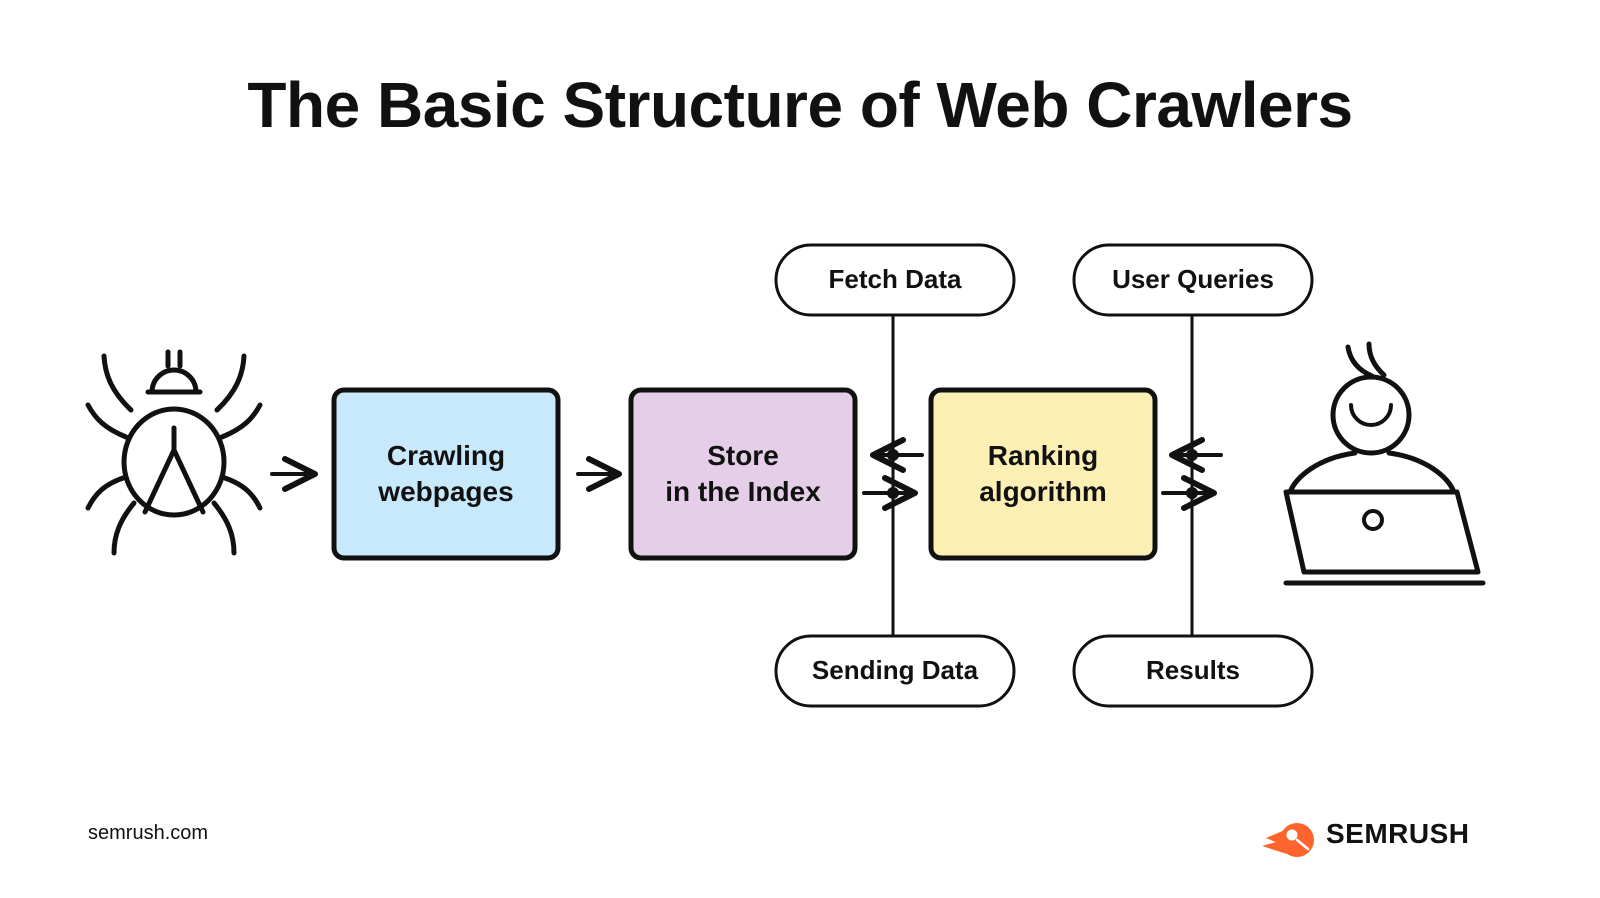  Describe the element at coordinates (893, 475) in the screenshot. I see `connector-bus-left` at that location.